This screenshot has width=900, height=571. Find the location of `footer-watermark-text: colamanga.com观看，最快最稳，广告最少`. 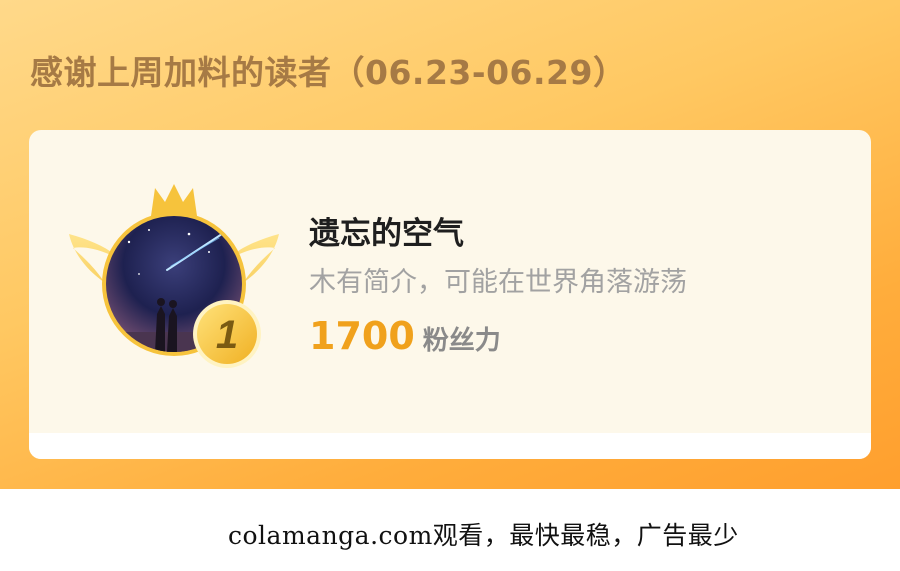

footer-watermark-text: colamanga.com观看，最快最稳，广告最少 is located at coordinates (483, 535).